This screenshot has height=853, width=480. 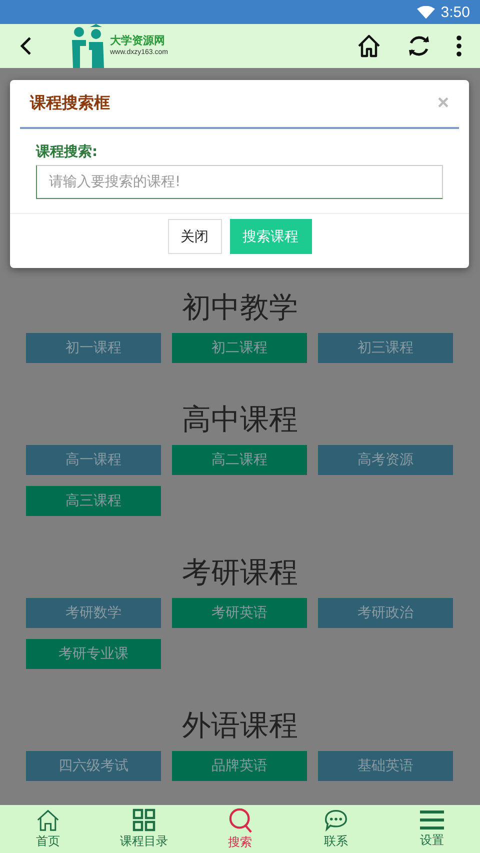 I want to click on close-text-button: 关闭, so click(x=195, y=236).